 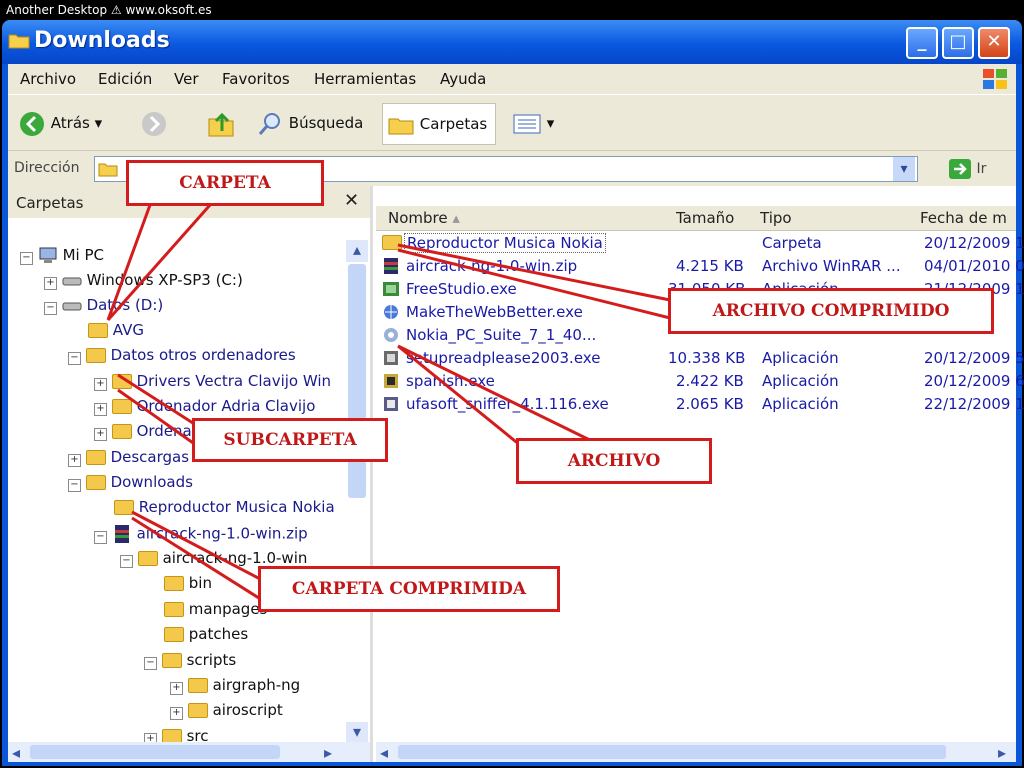 I want to click on tree-item-drive-d: − Datos (D:), so click(x=103, y=305).